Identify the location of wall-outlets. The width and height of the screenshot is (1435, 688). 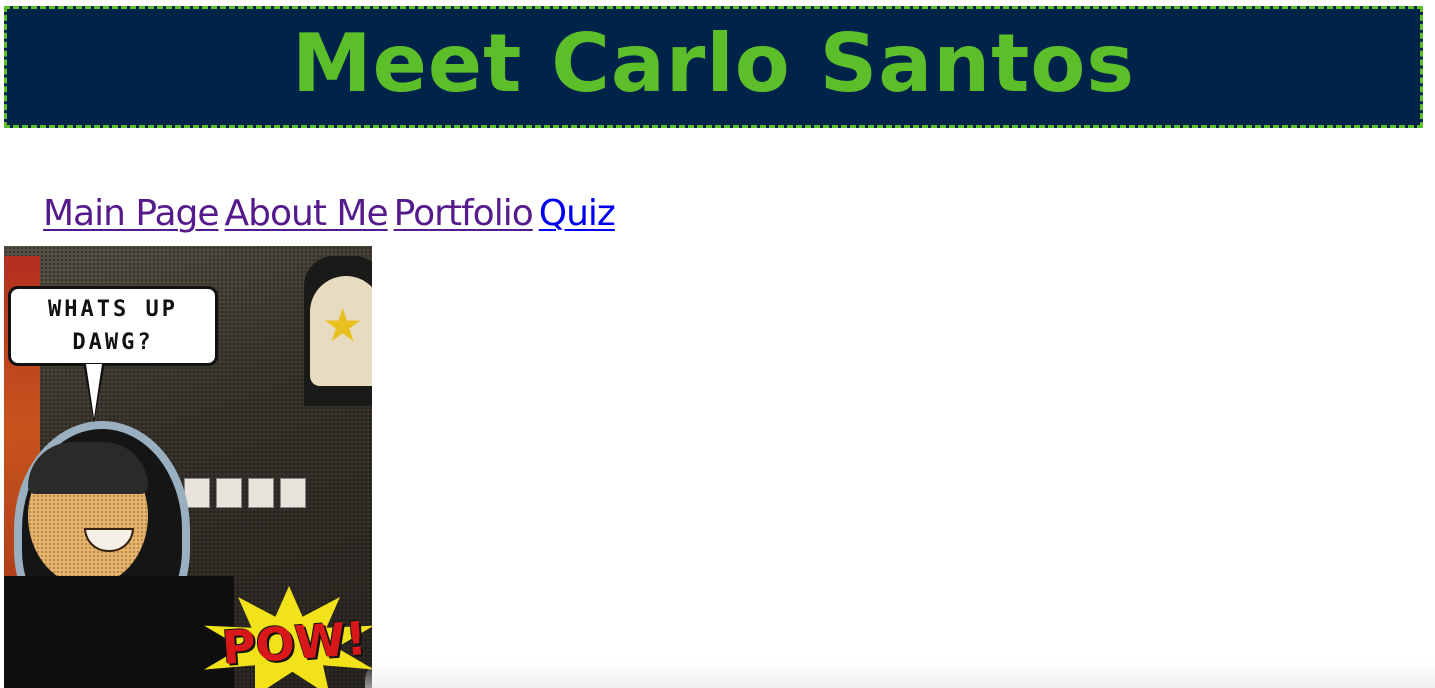
(245, 493).